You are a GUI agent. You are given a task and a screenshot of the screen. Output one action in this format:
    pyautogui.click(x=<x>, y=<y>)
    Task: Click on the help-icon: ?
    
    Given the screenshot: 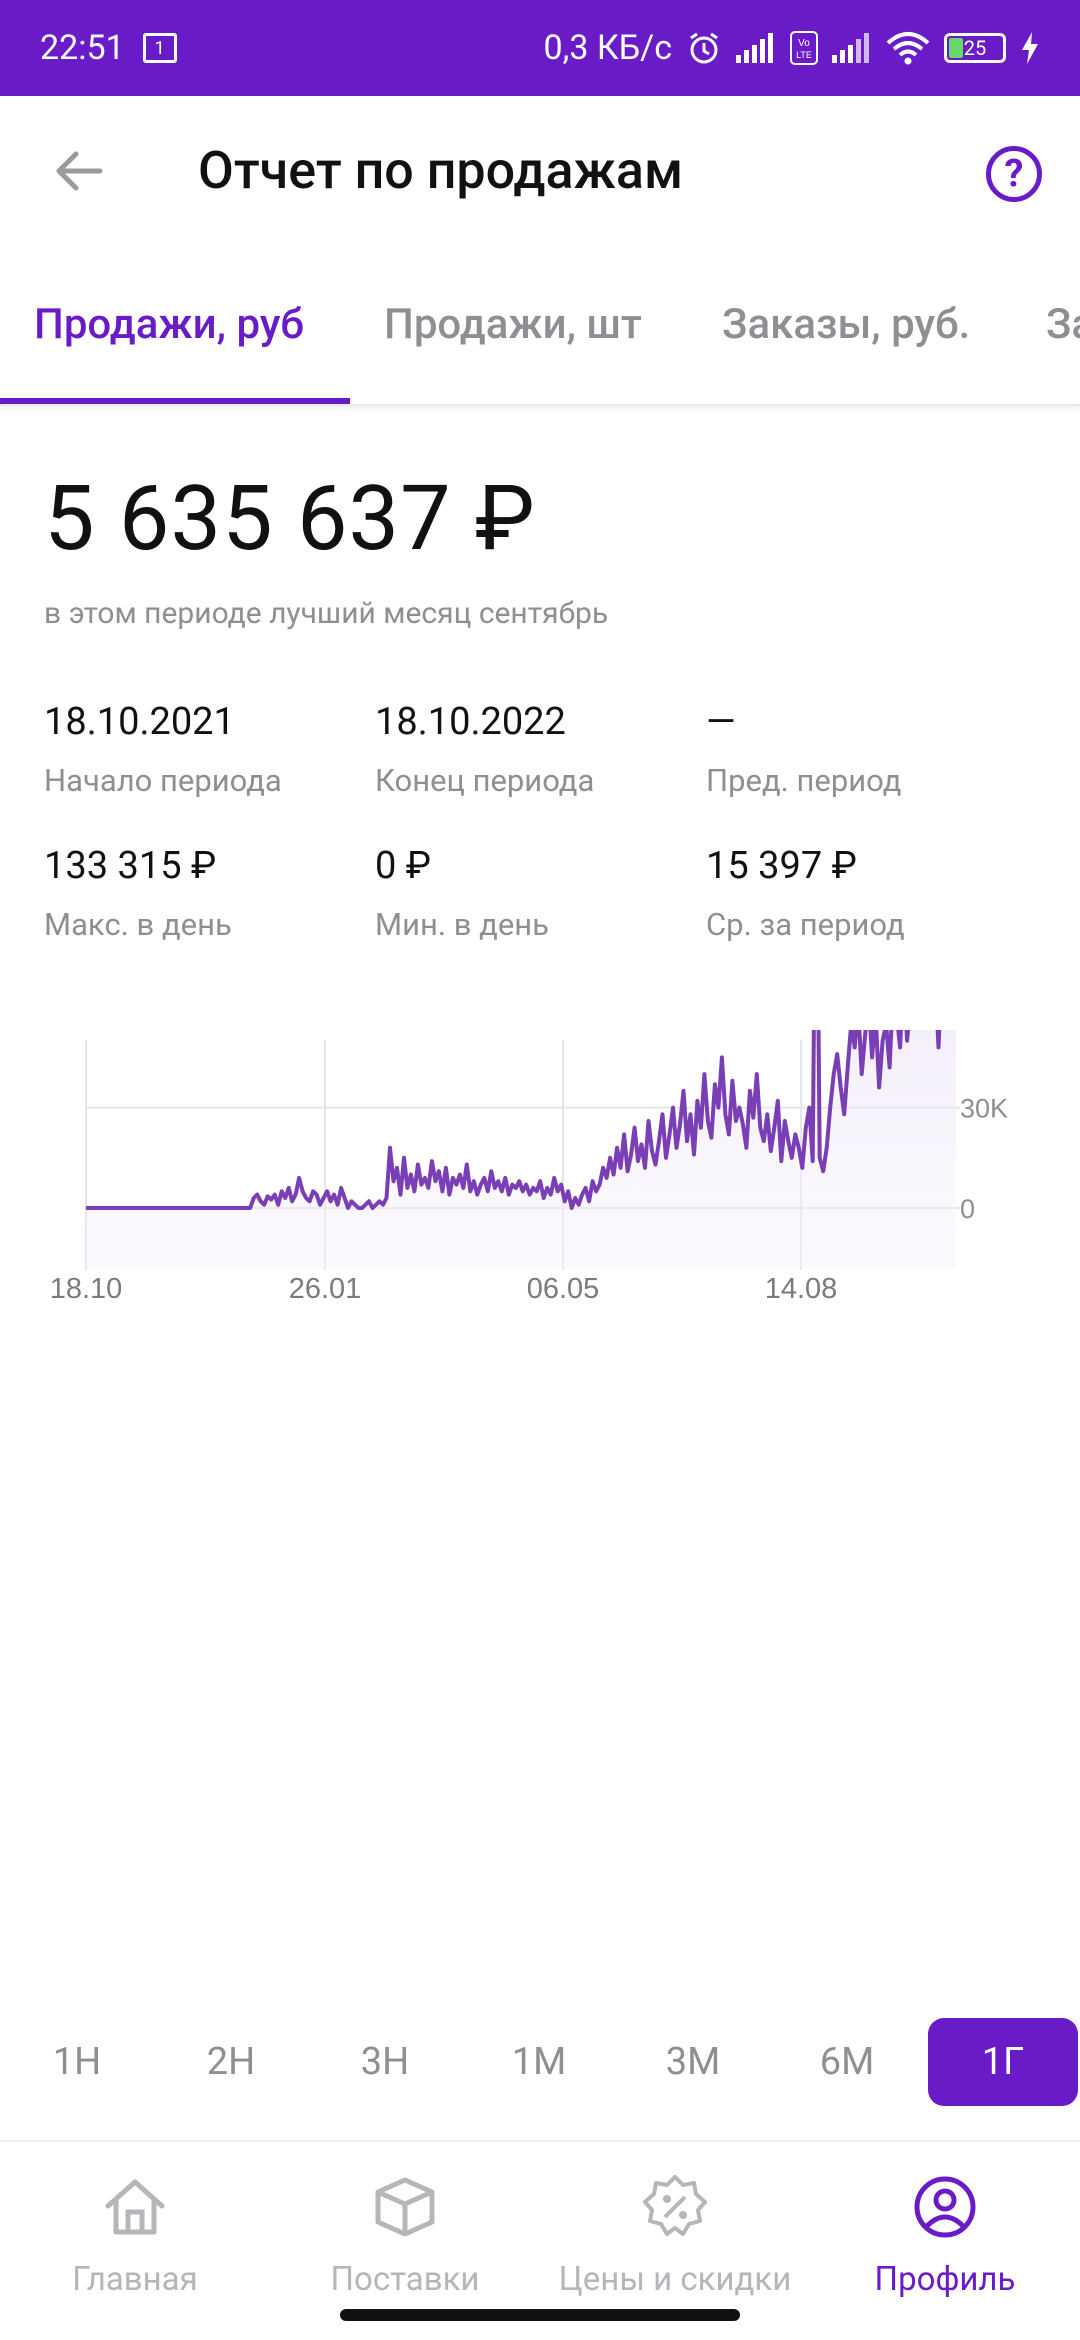 What is the action you would take?
    pyautogui.click(x=1014, y=174)
    